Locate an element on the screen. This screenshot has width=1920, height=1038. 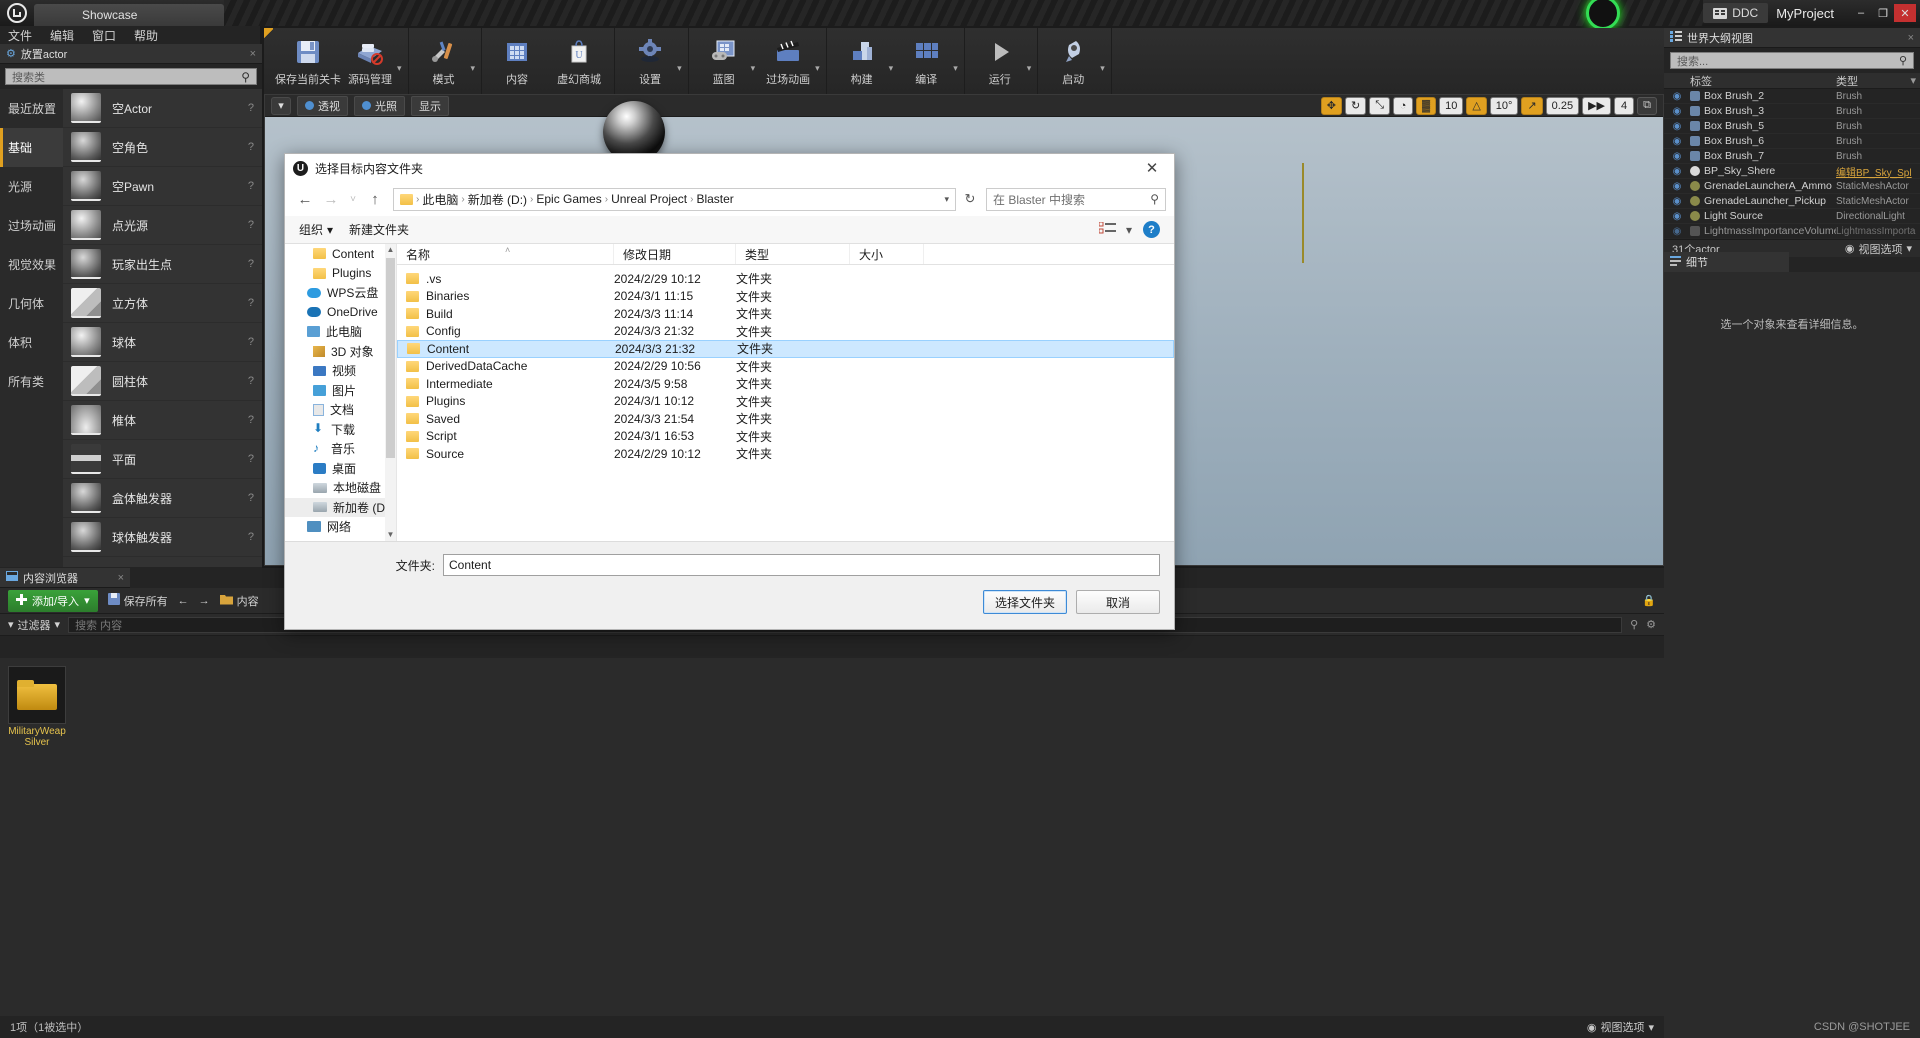
table-row: ◉ Box Brush_2 Brush is located at coordinates (1792, 96).